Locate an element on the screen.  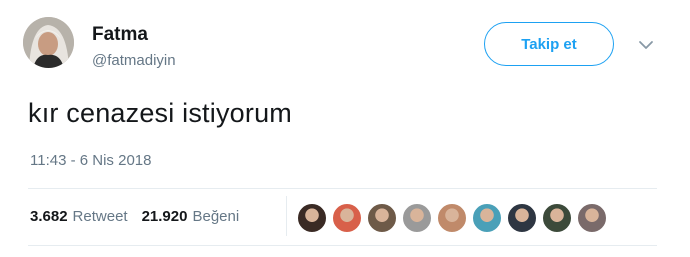
liker-avatars is located at coordinates (454, 218).